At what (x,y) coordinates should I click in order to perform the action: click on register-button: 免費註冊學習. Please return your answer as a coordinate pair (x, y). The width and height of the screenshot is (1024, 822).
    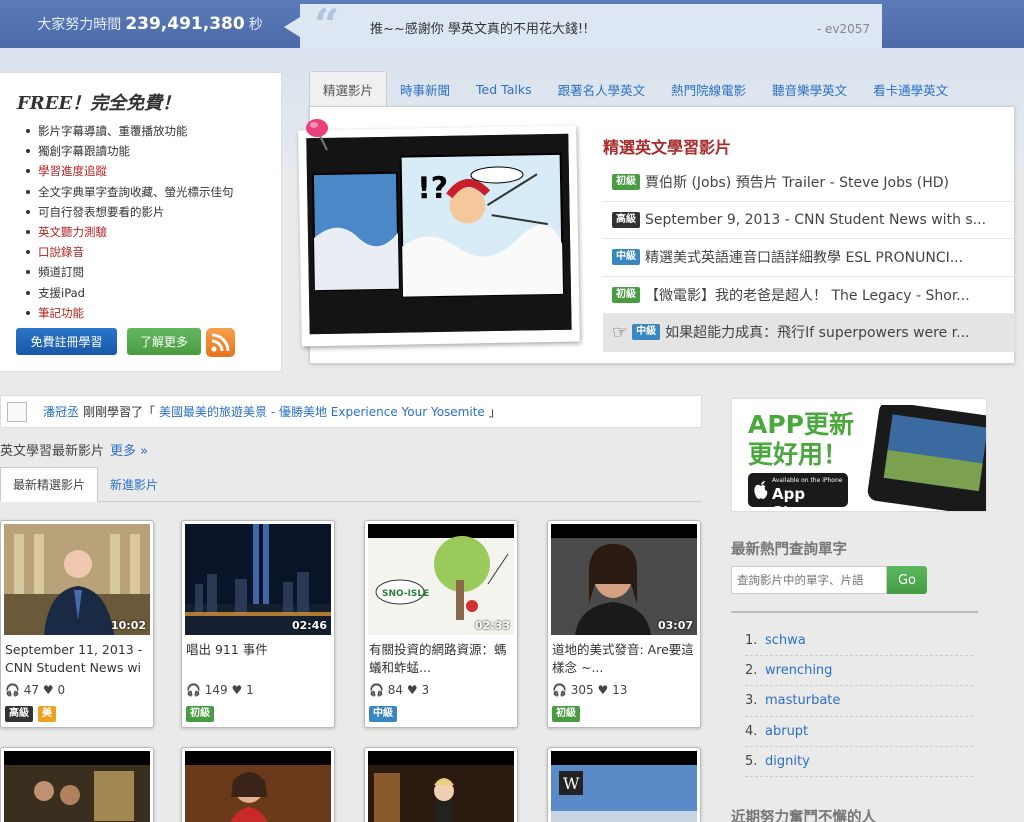
    Looking at the image, I should click on (66, 341).